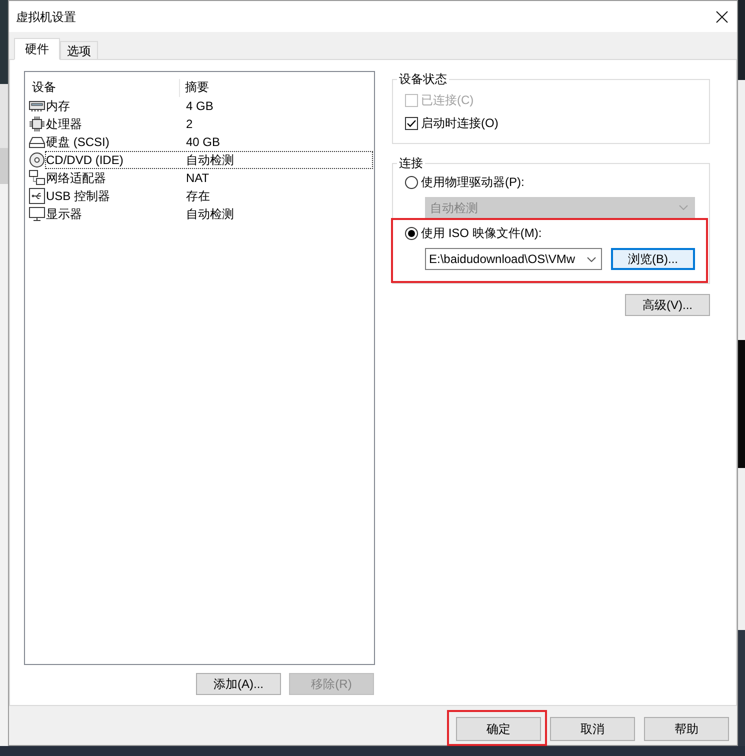 The height and width of the screenshot is (756, 745). Describe the element at coordinates (37, 214) in the screenshot. I see `monitor-icon` at that location.